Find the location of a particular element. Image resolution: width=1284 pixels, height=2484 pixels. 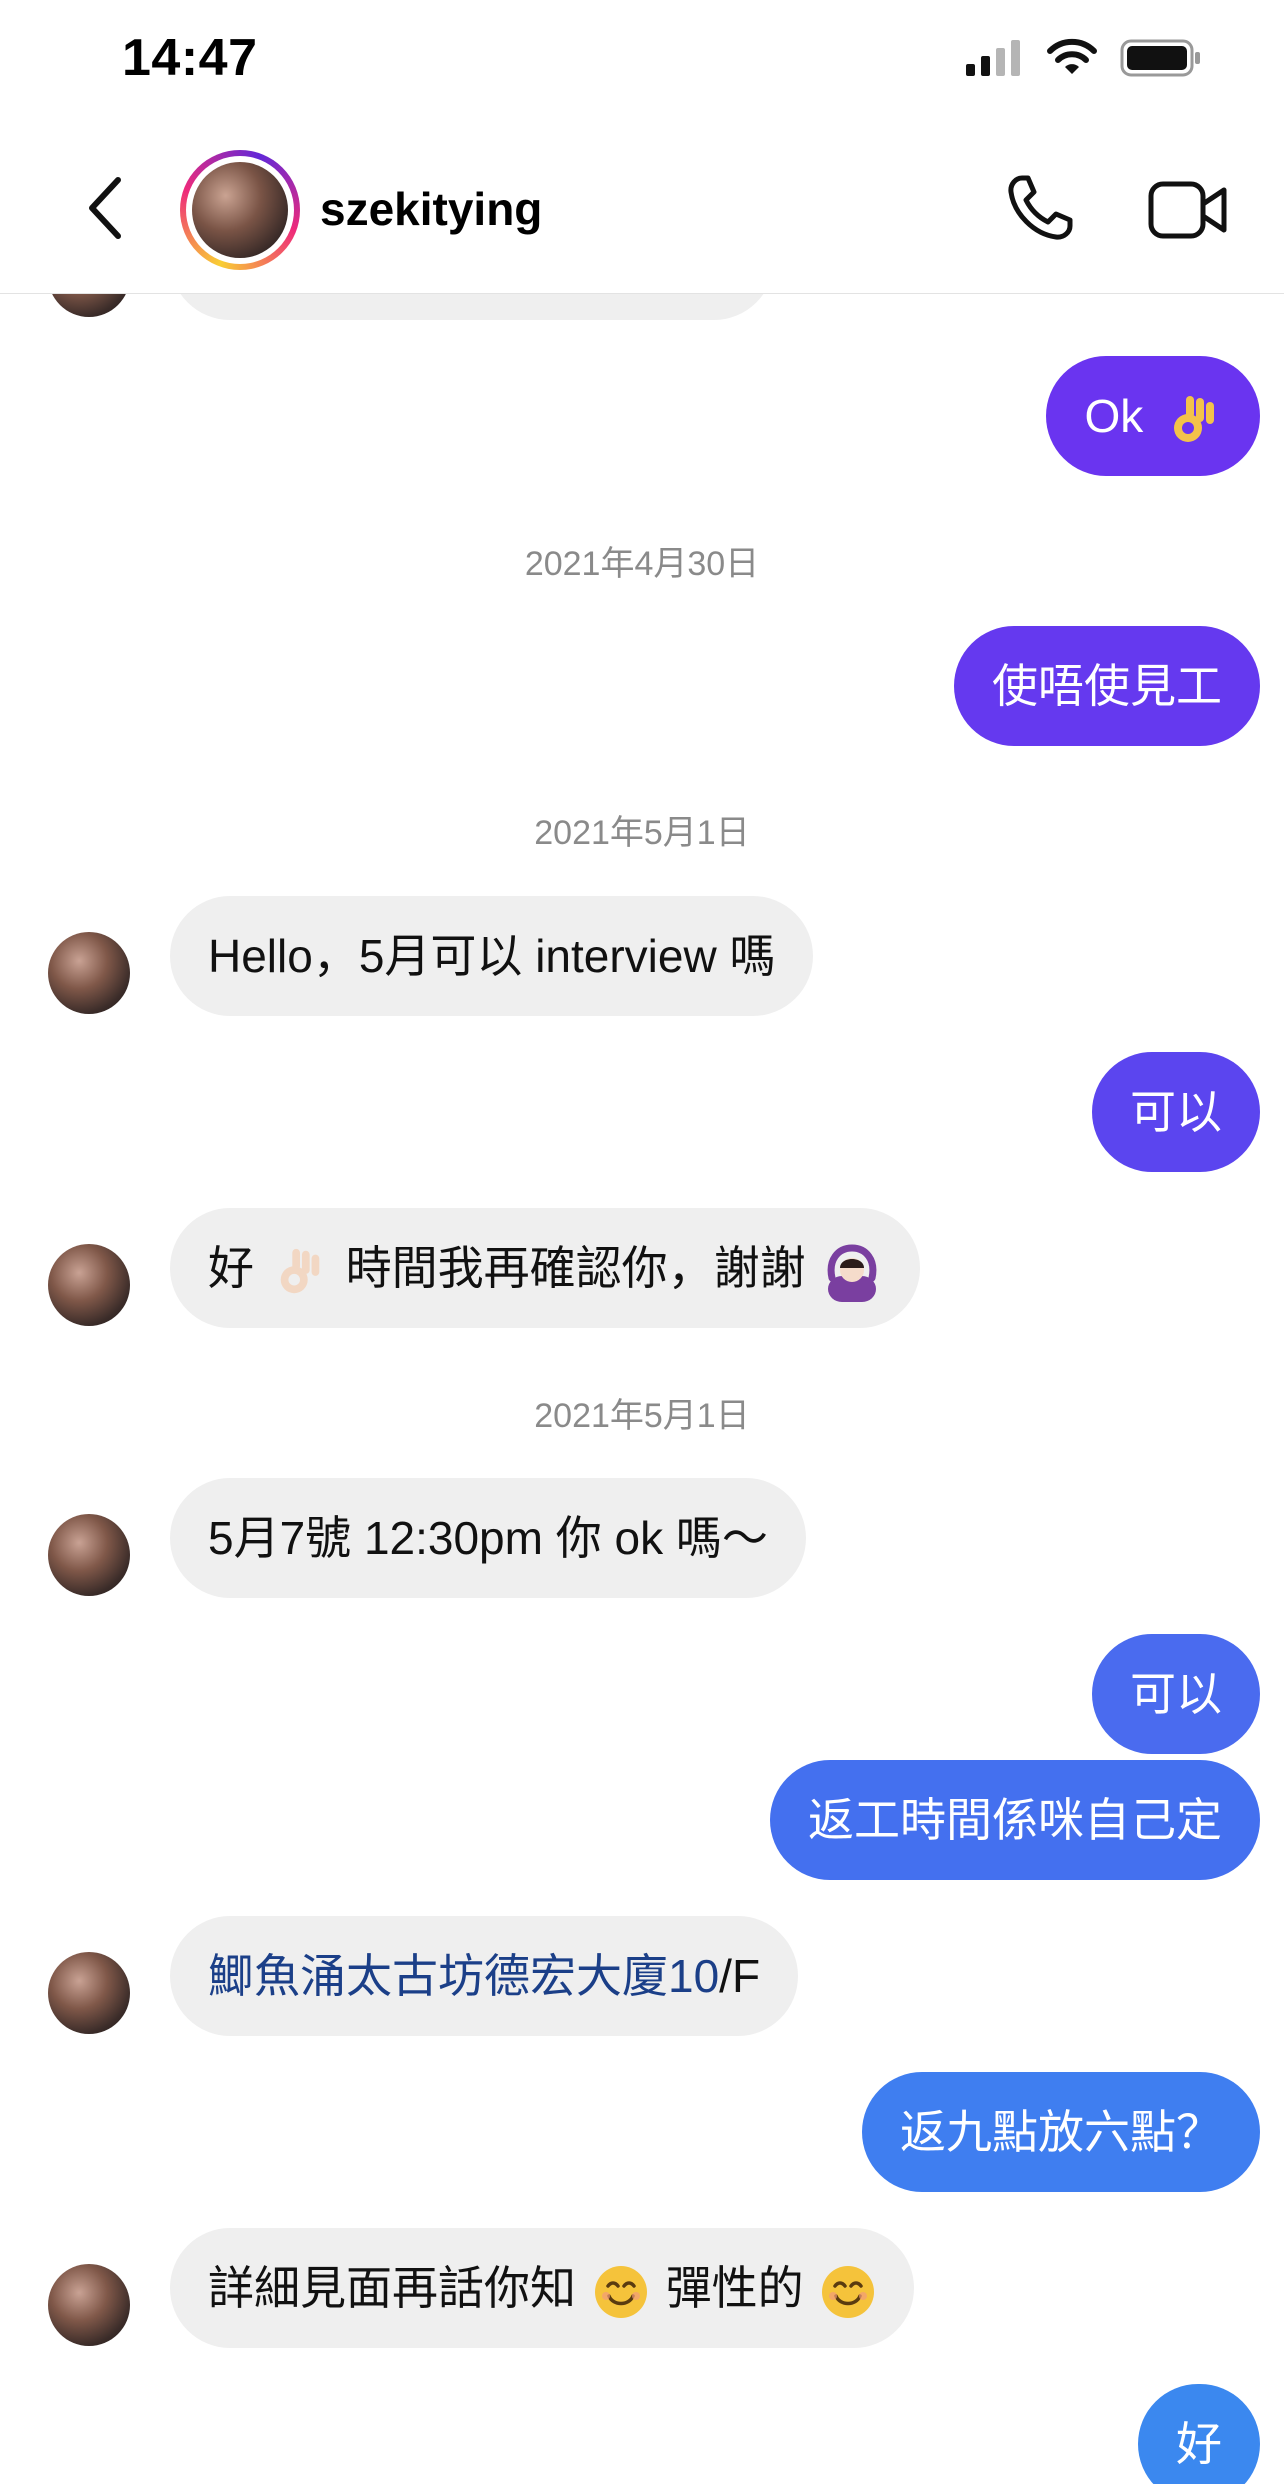

contact-avatar is located at coordinates (240, 210).